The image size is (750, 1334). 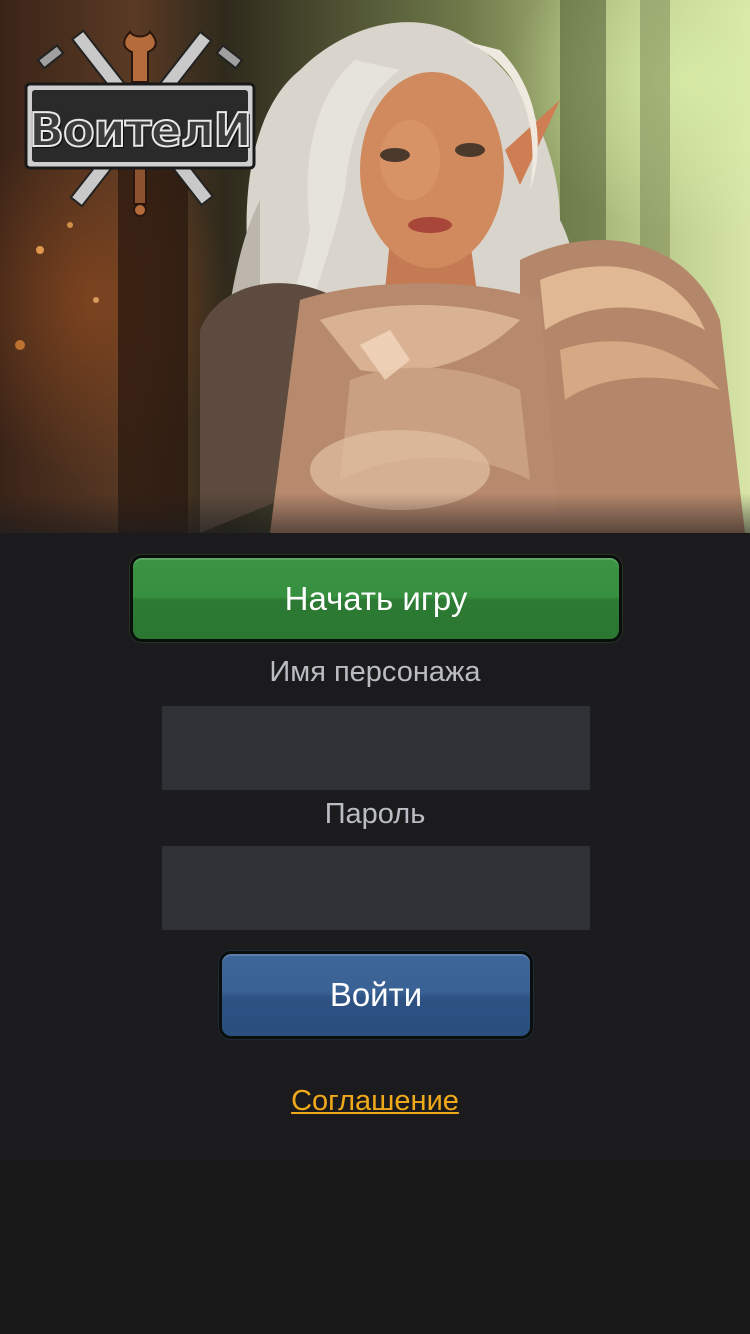 What do you see at coordinates (375, 672) in the screenshot?
I see `character-name-label: Имя персонажа` at bounding box center [375, 672].